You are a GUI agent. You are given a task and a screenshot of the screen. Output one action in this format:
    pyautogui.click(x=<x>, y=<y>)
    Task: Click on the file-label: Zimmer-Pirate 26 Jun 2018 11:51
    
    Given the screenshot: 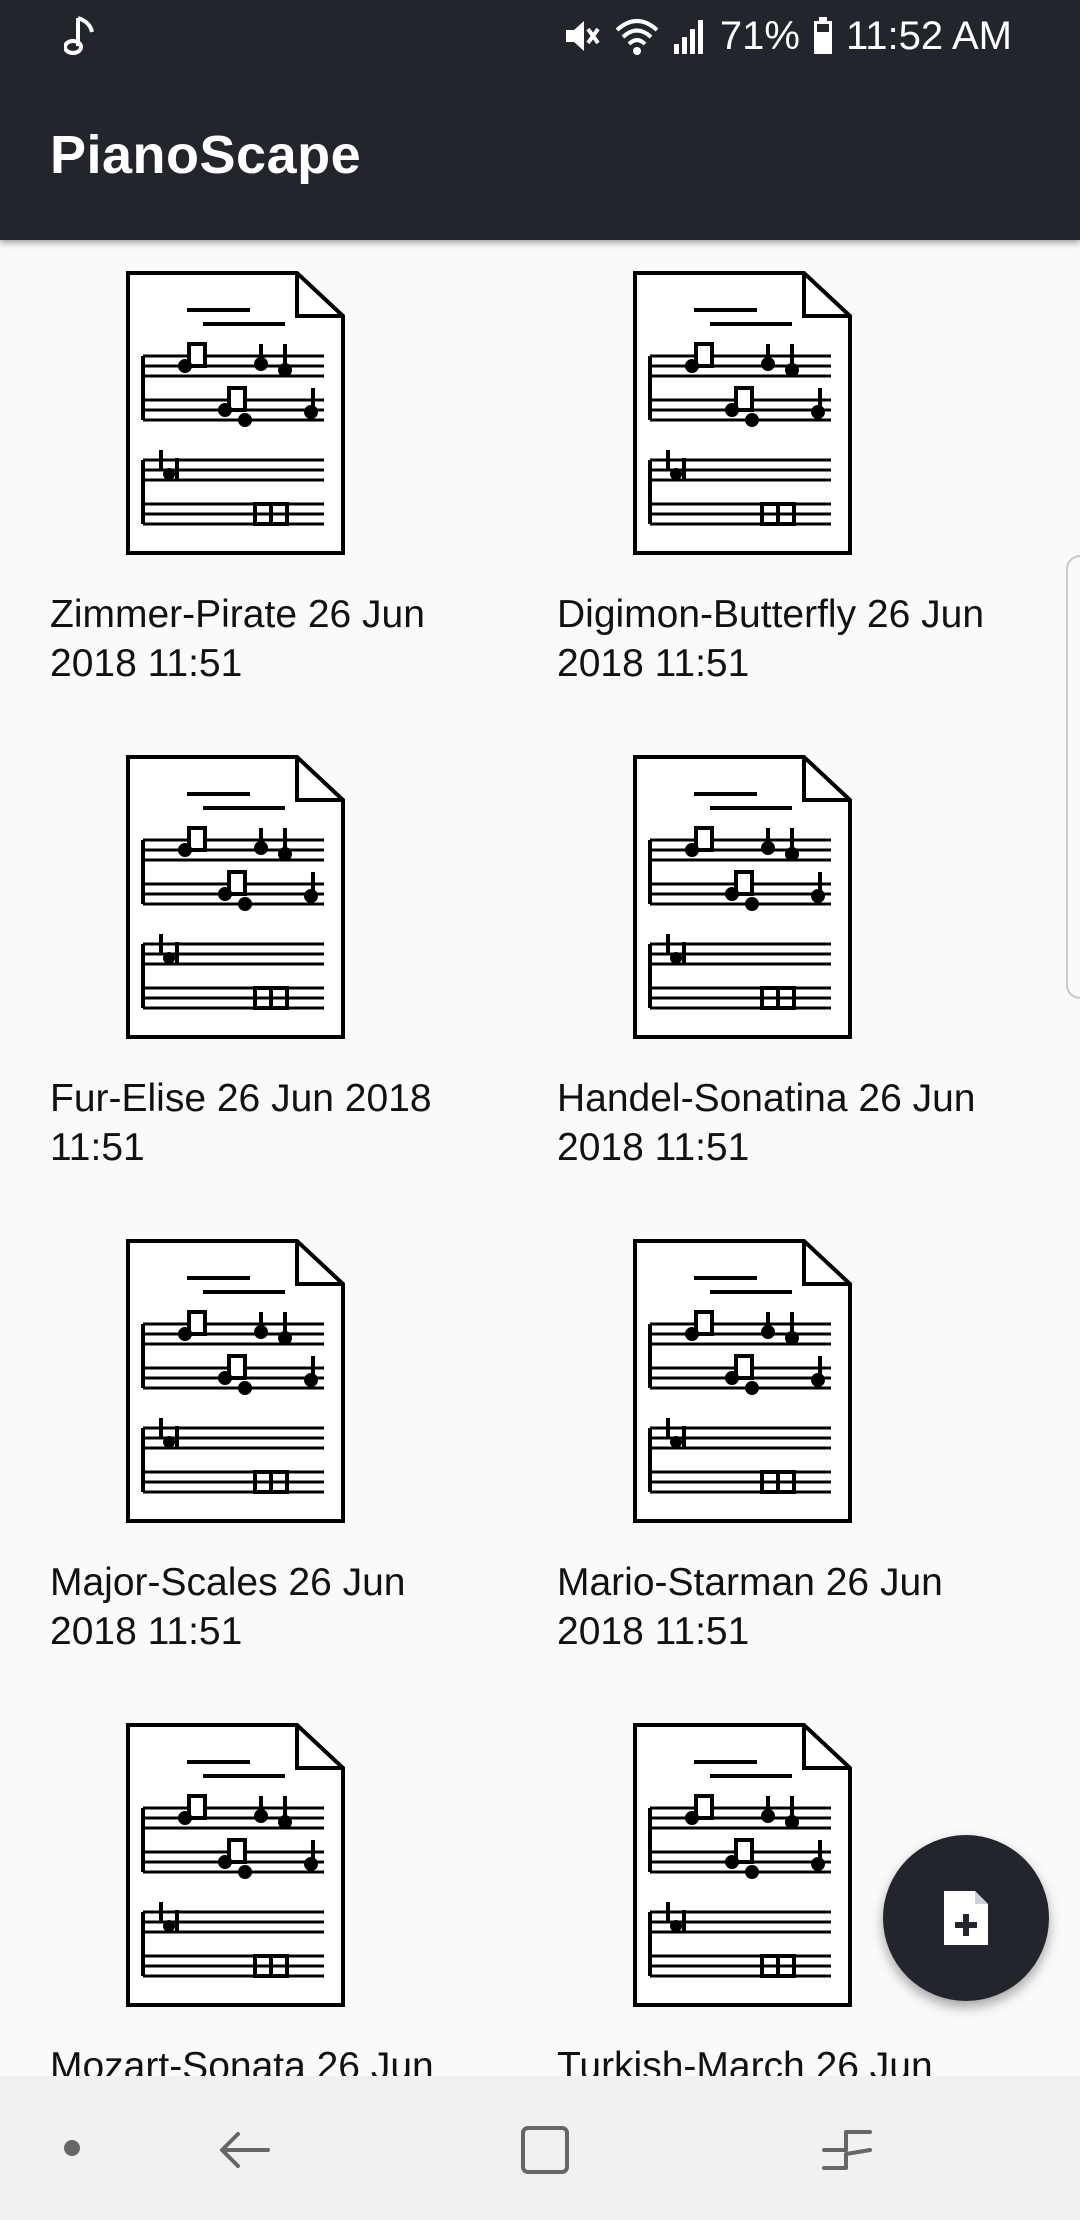 What is the action you would take?
    pyautogui.click(x=237, y=639)
    